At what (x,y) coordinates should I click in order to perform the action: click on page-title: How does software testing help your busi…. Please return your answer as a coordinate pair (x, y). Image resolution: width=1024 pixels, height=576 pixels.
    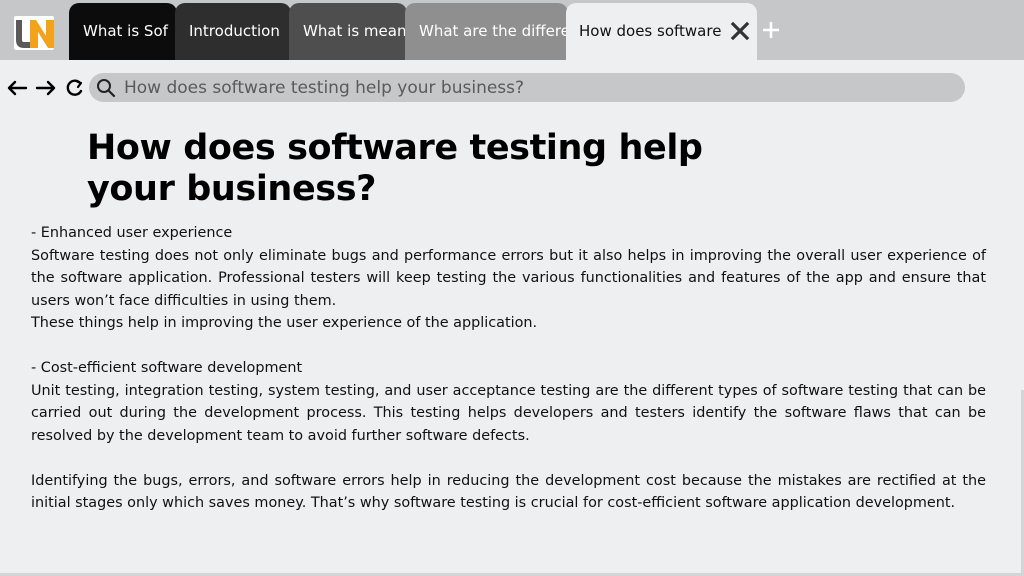
    Looking at the image, I should click on (397, 169).